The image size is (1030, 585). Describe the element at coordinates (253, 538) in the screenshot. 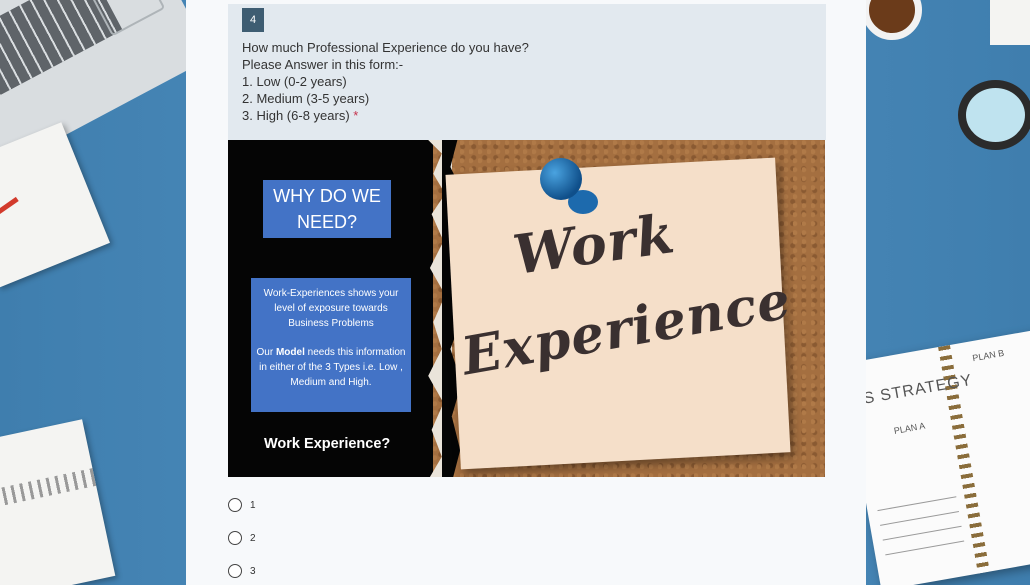

I see `option-label: 2` at that location.